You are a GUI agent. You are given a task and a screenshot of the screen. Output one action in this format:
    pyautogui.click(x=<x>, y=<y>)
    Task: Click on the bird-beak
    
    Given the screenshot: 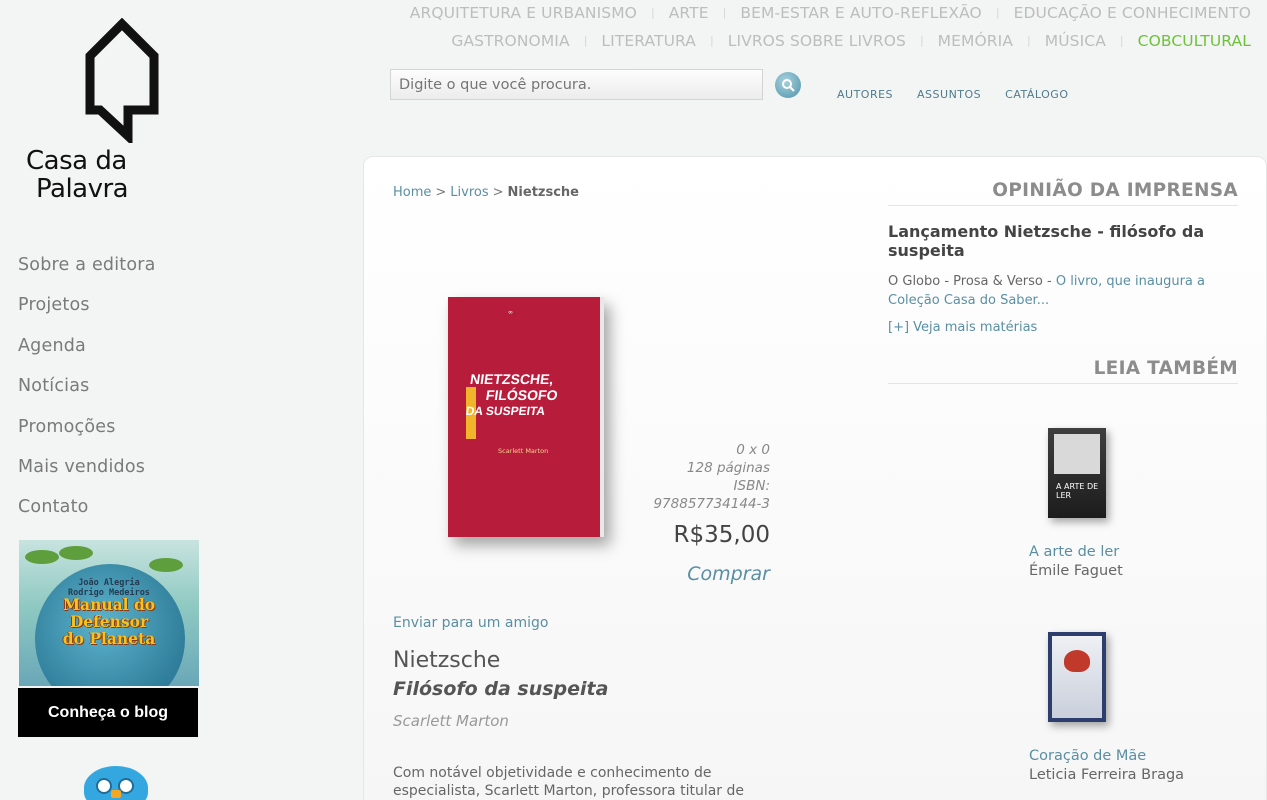 What is the action you would take?
    pyautogui.click(x=116, y=794)
    